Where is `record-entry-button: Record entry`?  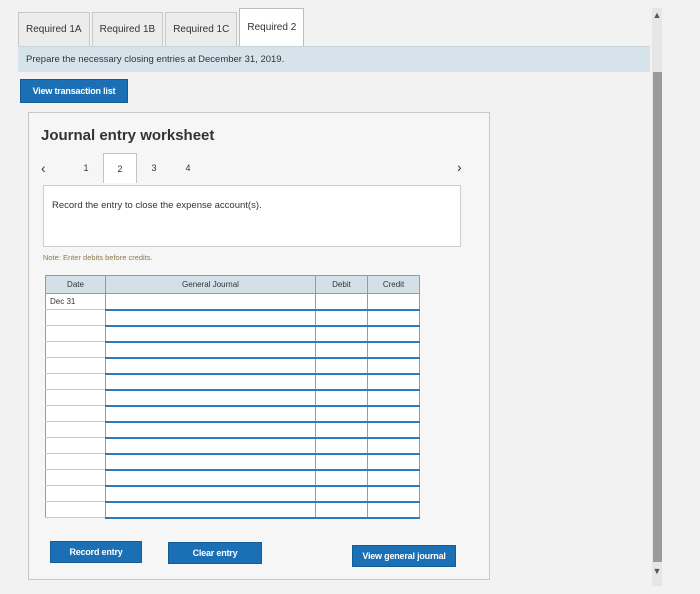
record-entry-button: Record entry is located at coordinates (96, 552).